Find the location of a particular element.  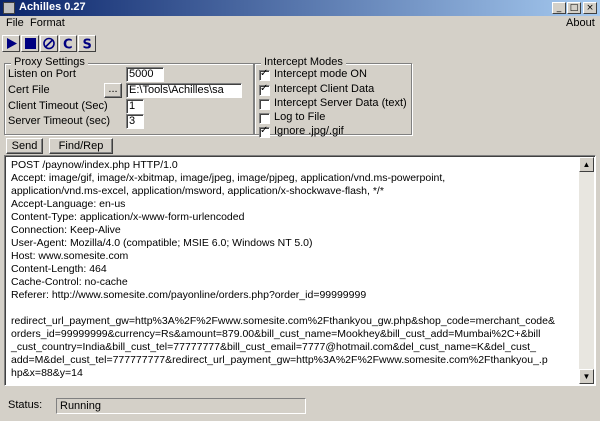

server-timeout-input: 3 is located at coordinates (135, 121).